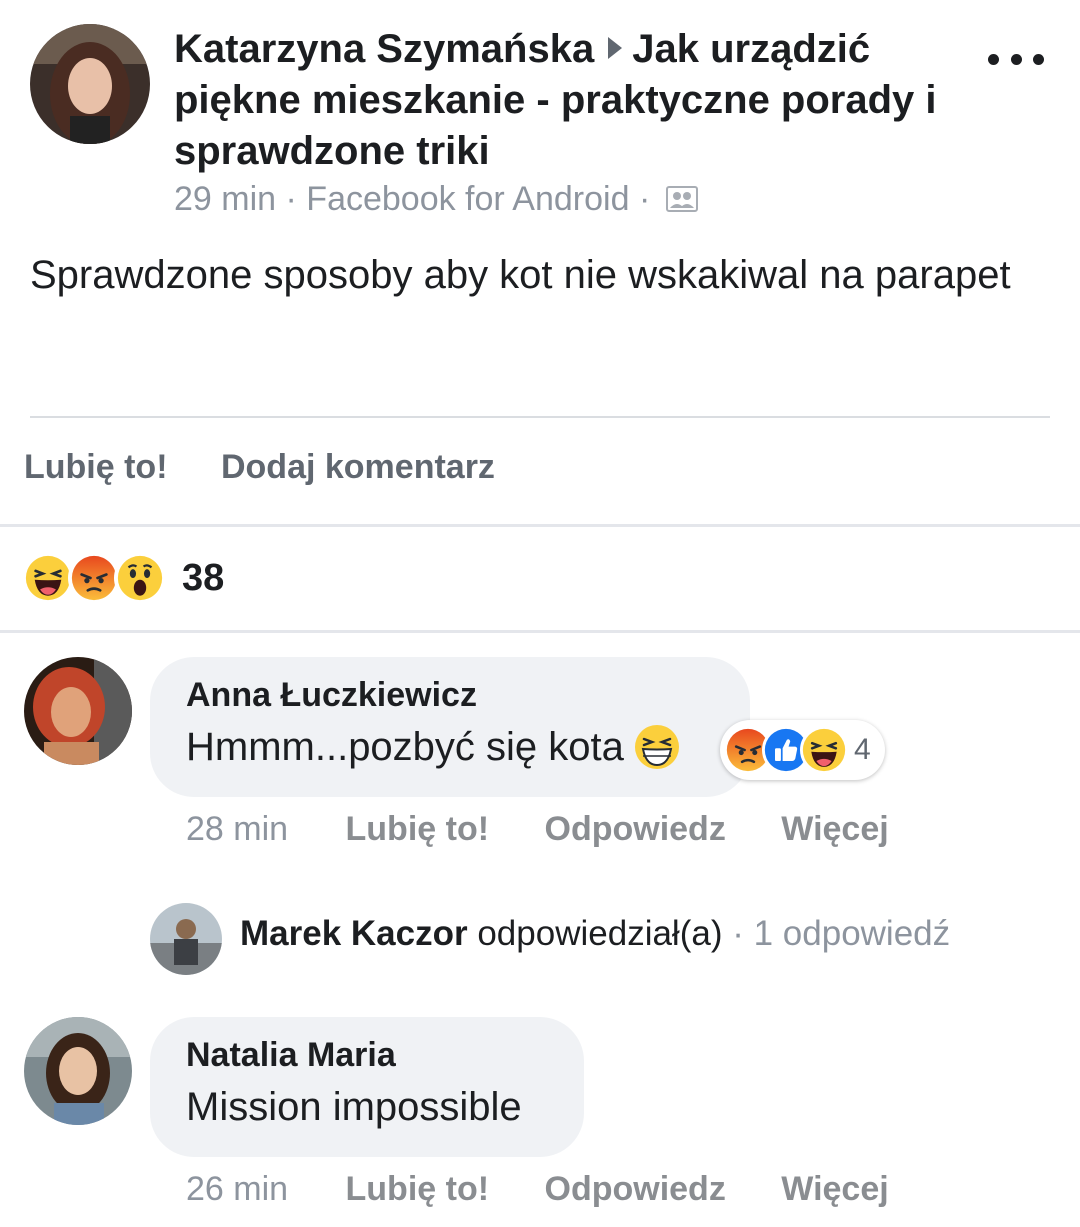  What do you see at coordinates (600, 933) in the screenshot?
I see `reply-action: odpowiedział(a)` at bounding box center [600, 933].